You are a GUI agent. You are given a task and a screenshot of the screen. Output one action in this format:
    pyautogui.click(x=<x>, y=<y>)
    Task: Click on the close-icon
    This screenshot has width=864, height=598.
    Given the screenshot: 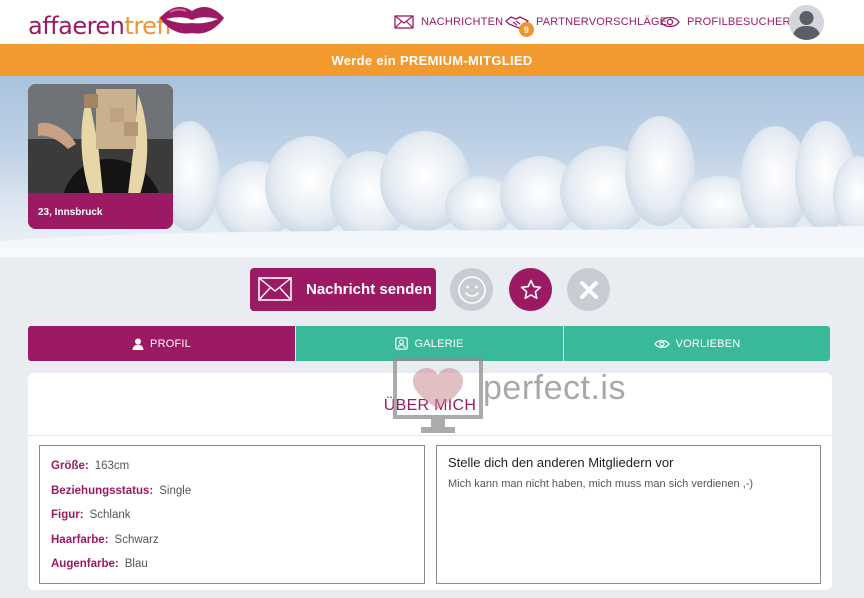 What is the action you would take?
    pyautogui.click(x=588, y=289)
    